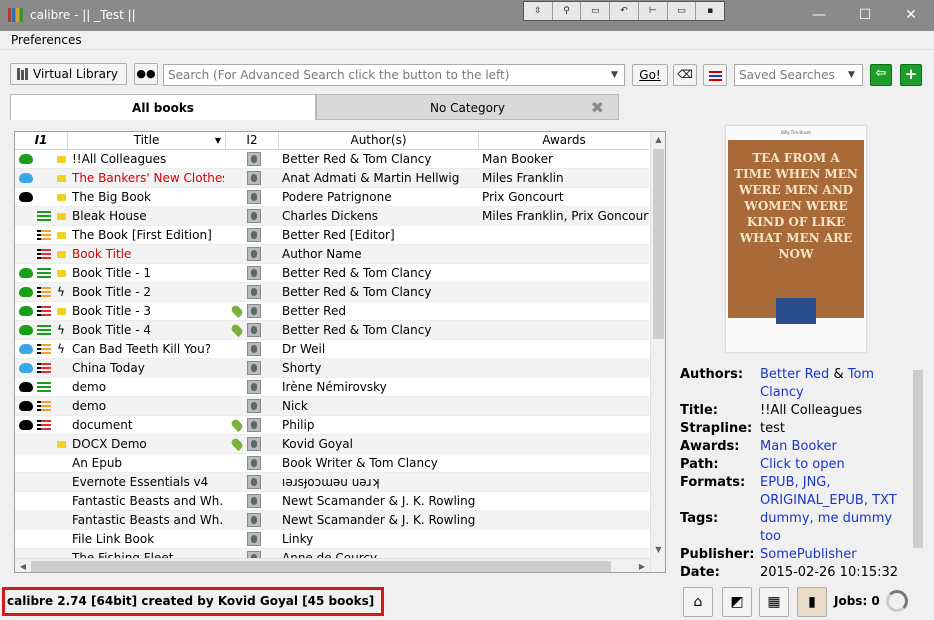  I want to click on table-row: document Philip, so click(332, 425).